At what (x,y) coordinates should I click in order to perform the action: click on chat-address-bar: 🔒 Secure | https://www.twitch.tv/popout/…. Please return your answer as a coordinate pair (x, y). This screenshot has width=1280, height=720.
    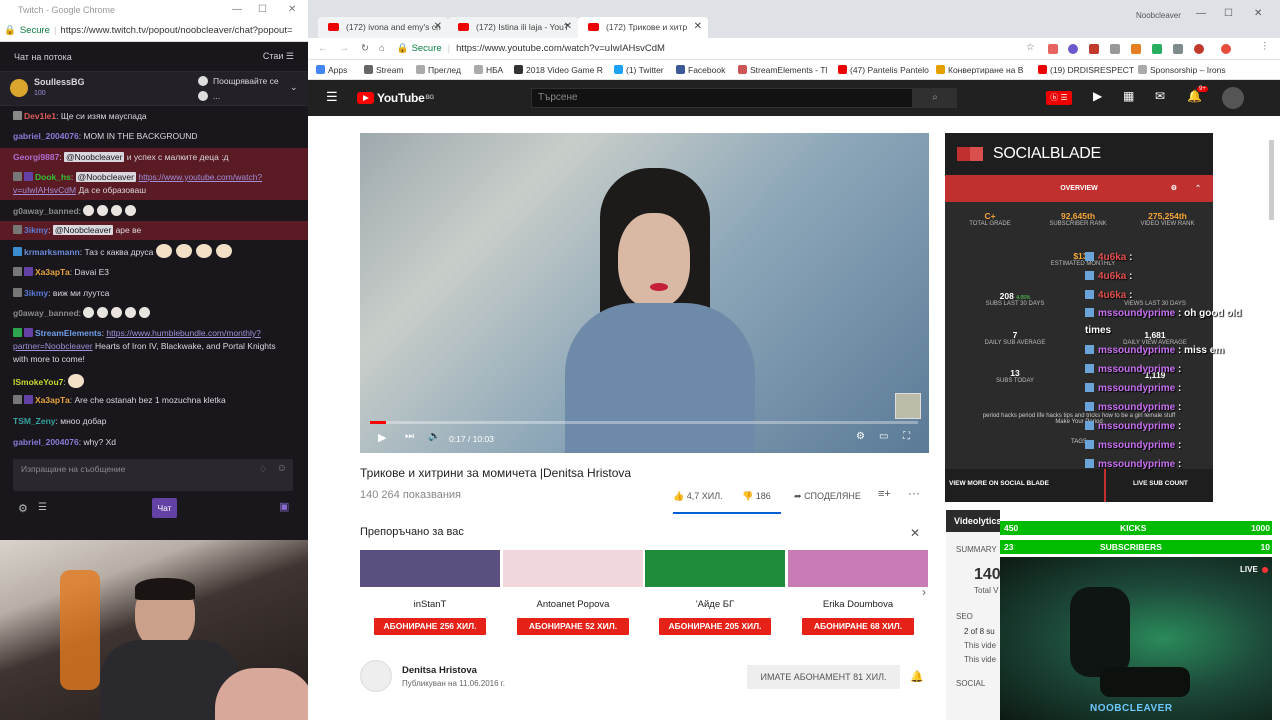
    Looking at the image, I should click on (154, 31).